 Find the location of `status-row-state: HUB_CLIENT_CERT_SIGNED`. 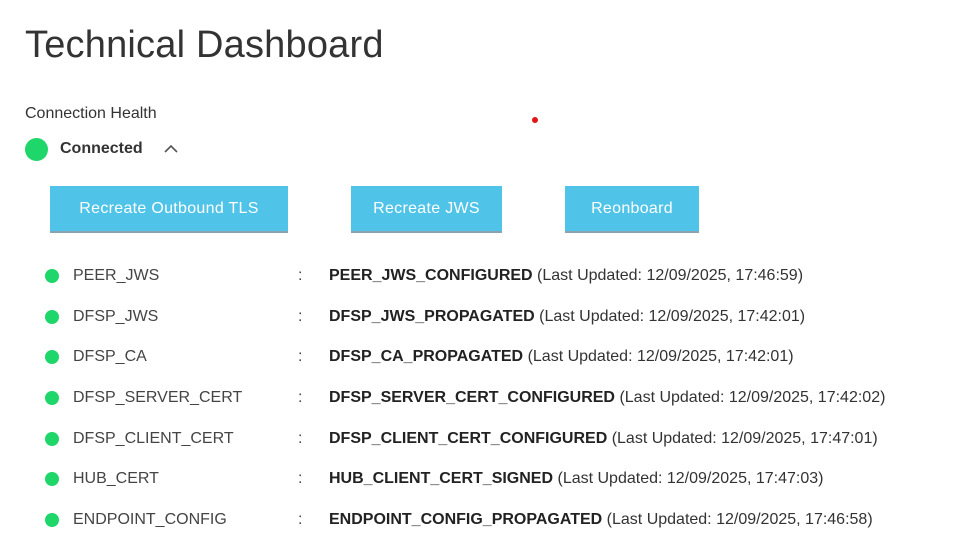

status-row-state: HUB_CLIENT_CERT_SIGNED is located at coordinates (441, 478).